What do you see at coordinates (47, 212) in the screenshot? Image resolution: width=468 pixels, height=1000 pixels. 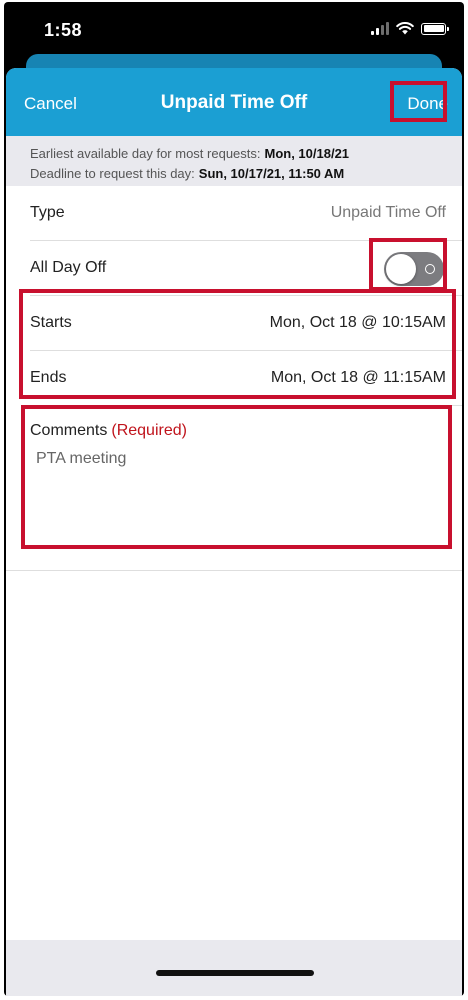 I see `type-label: Type` at bounding box center [47, 212].